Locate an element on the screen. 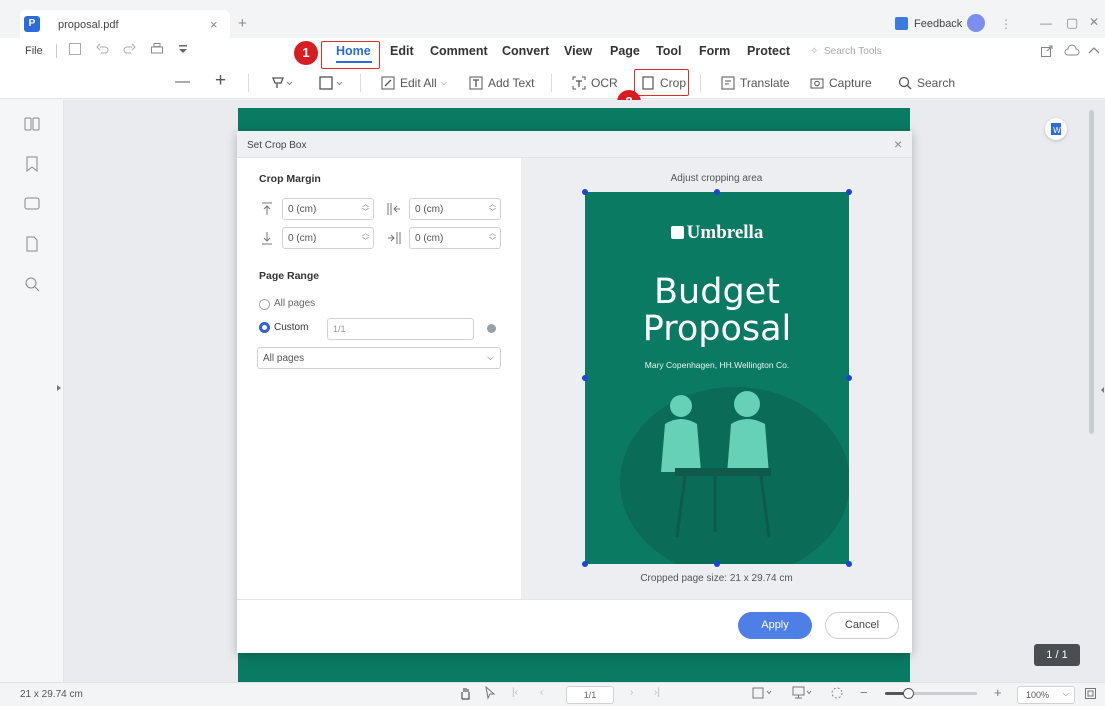  margin-left-input: 0 (cm) ︿ ﹀ is located at coordinates (455, 209).